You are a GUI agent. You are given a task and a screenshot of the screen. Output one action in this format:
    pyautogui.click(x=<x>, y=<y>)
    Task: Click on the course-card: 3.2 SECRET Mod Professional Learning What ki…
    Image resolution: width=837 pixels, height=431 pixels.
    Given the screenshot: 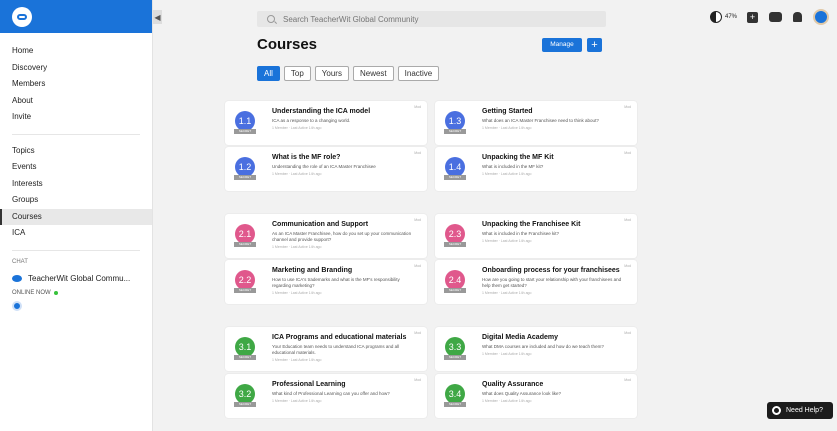 What is the action you would take?
    pyautogui.click(x=326, y=396)
    